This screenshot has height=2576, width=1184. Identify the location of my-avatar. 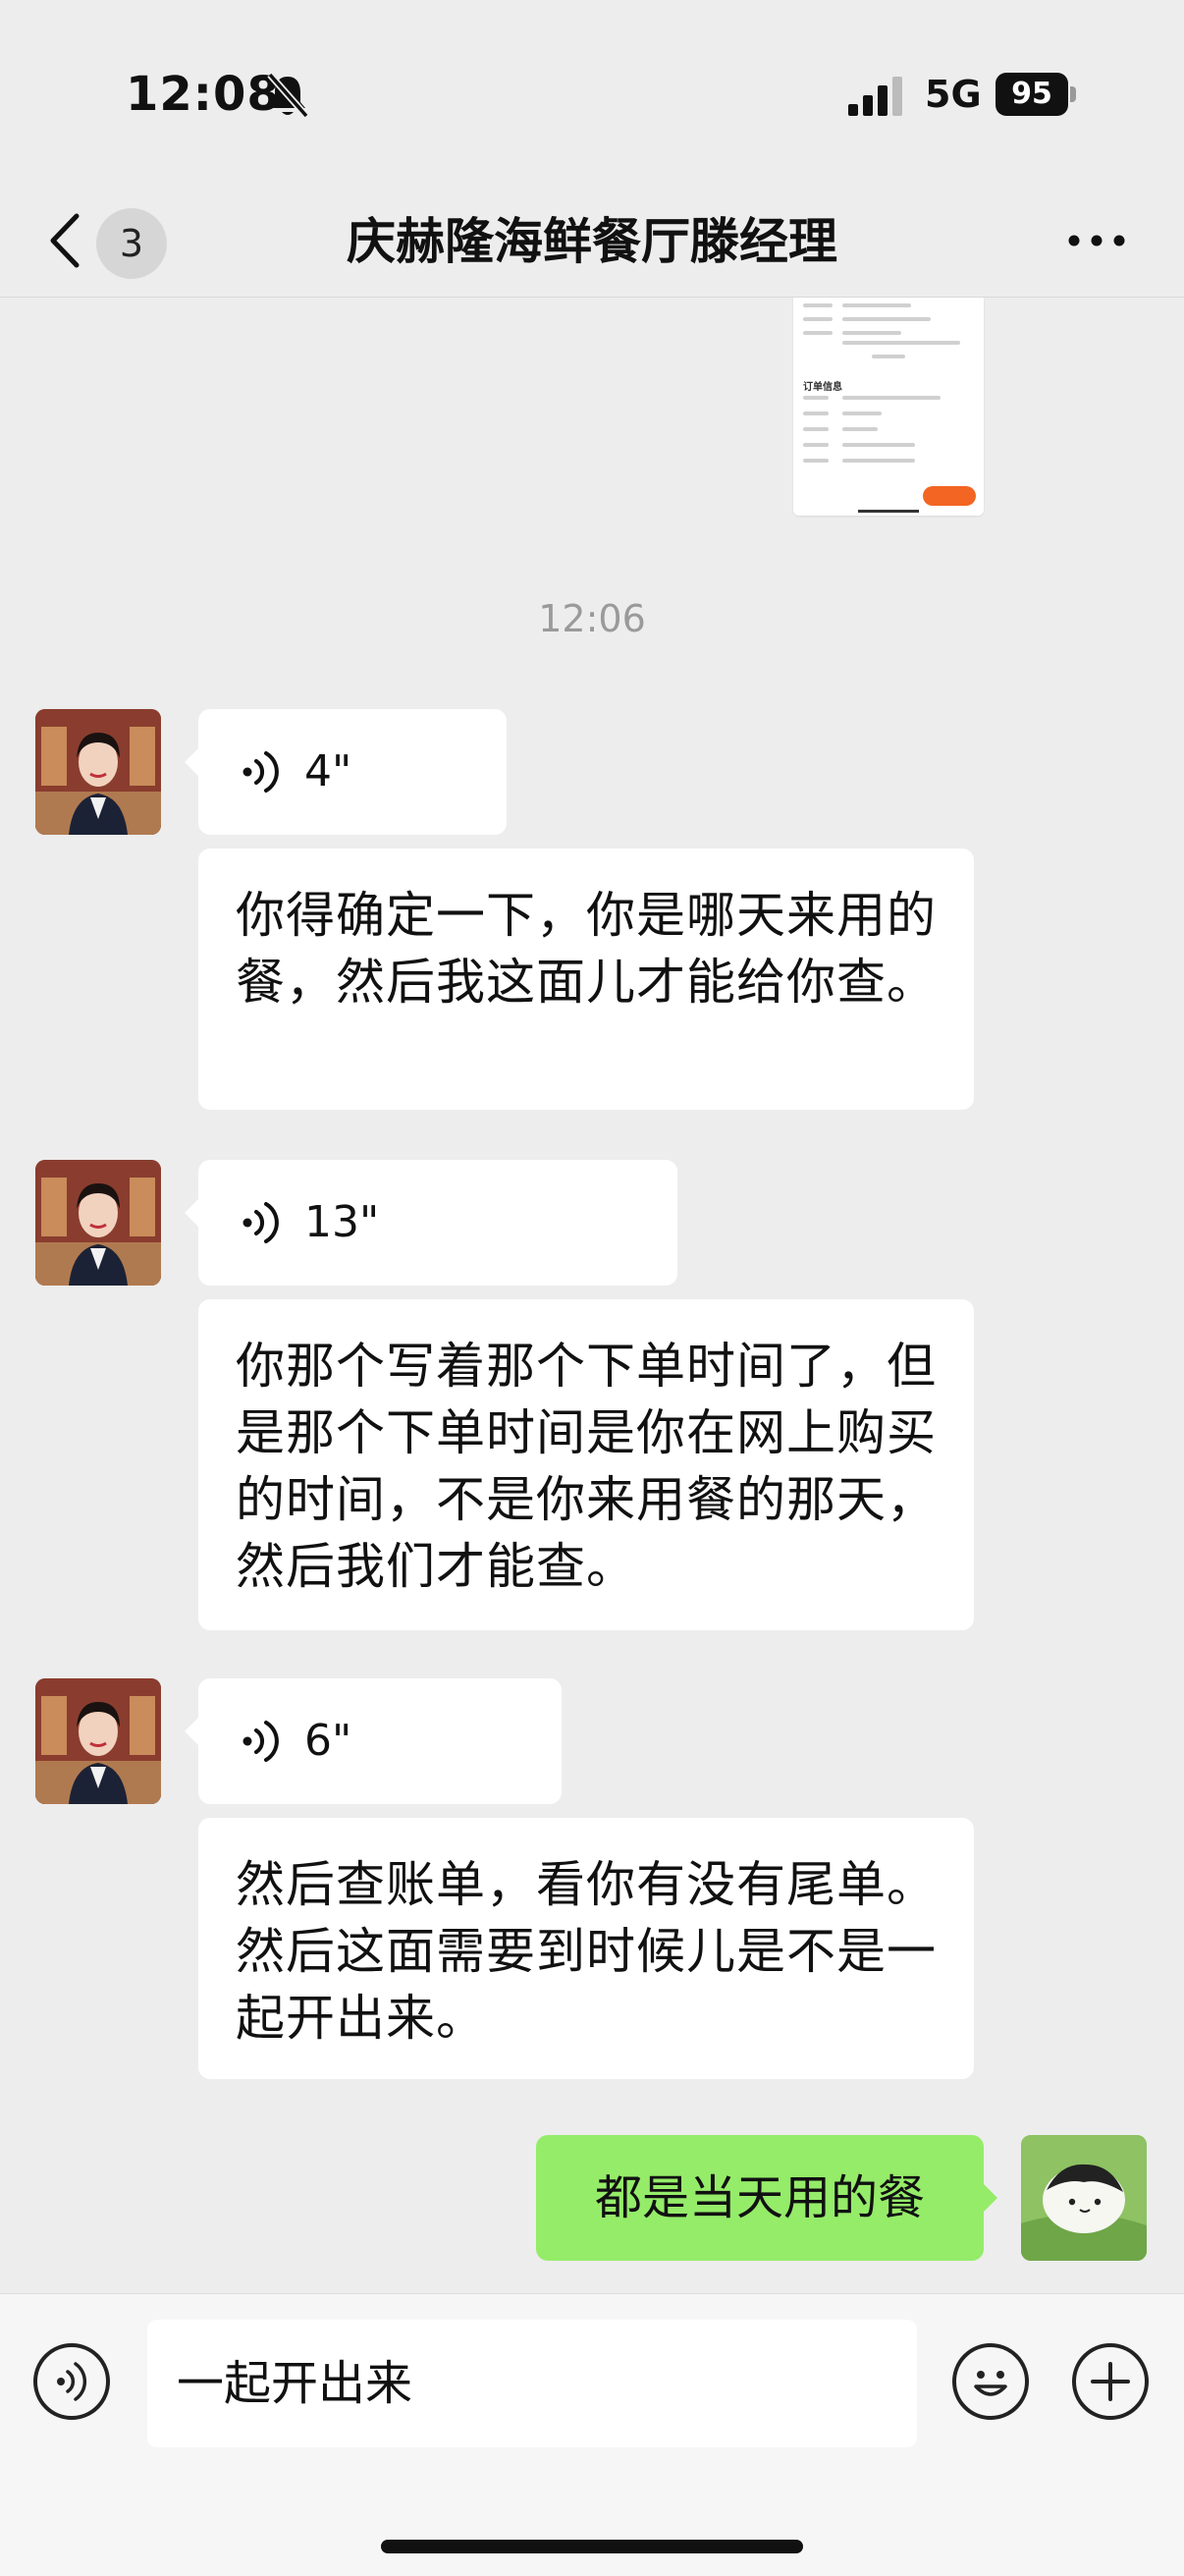
(1084, 2198).